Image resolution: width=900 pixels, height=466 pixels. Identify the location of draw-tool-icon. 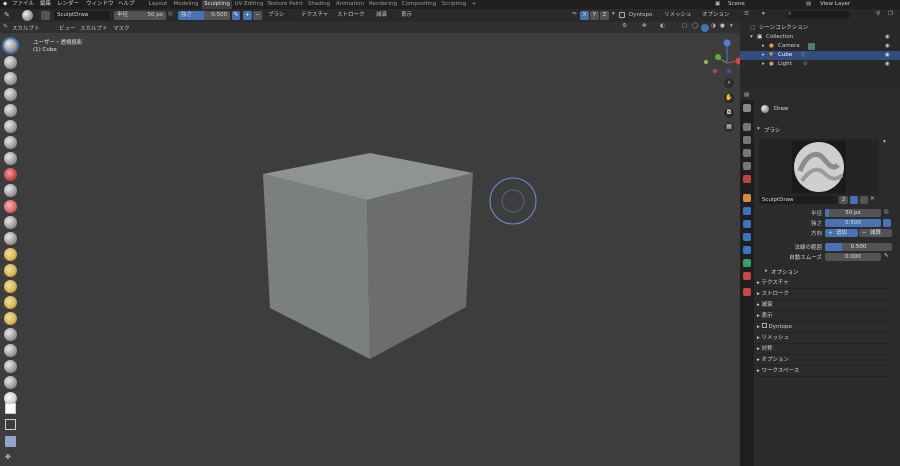
(10, 45).